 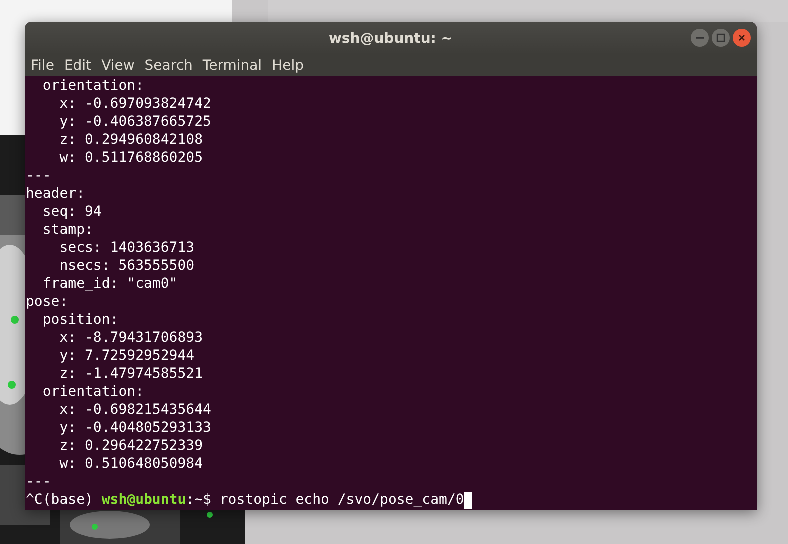 What do you see at coordinates (47, 302) in the screenshot?
I see `terminal-line: pose:` at bounding box center [47, 302].